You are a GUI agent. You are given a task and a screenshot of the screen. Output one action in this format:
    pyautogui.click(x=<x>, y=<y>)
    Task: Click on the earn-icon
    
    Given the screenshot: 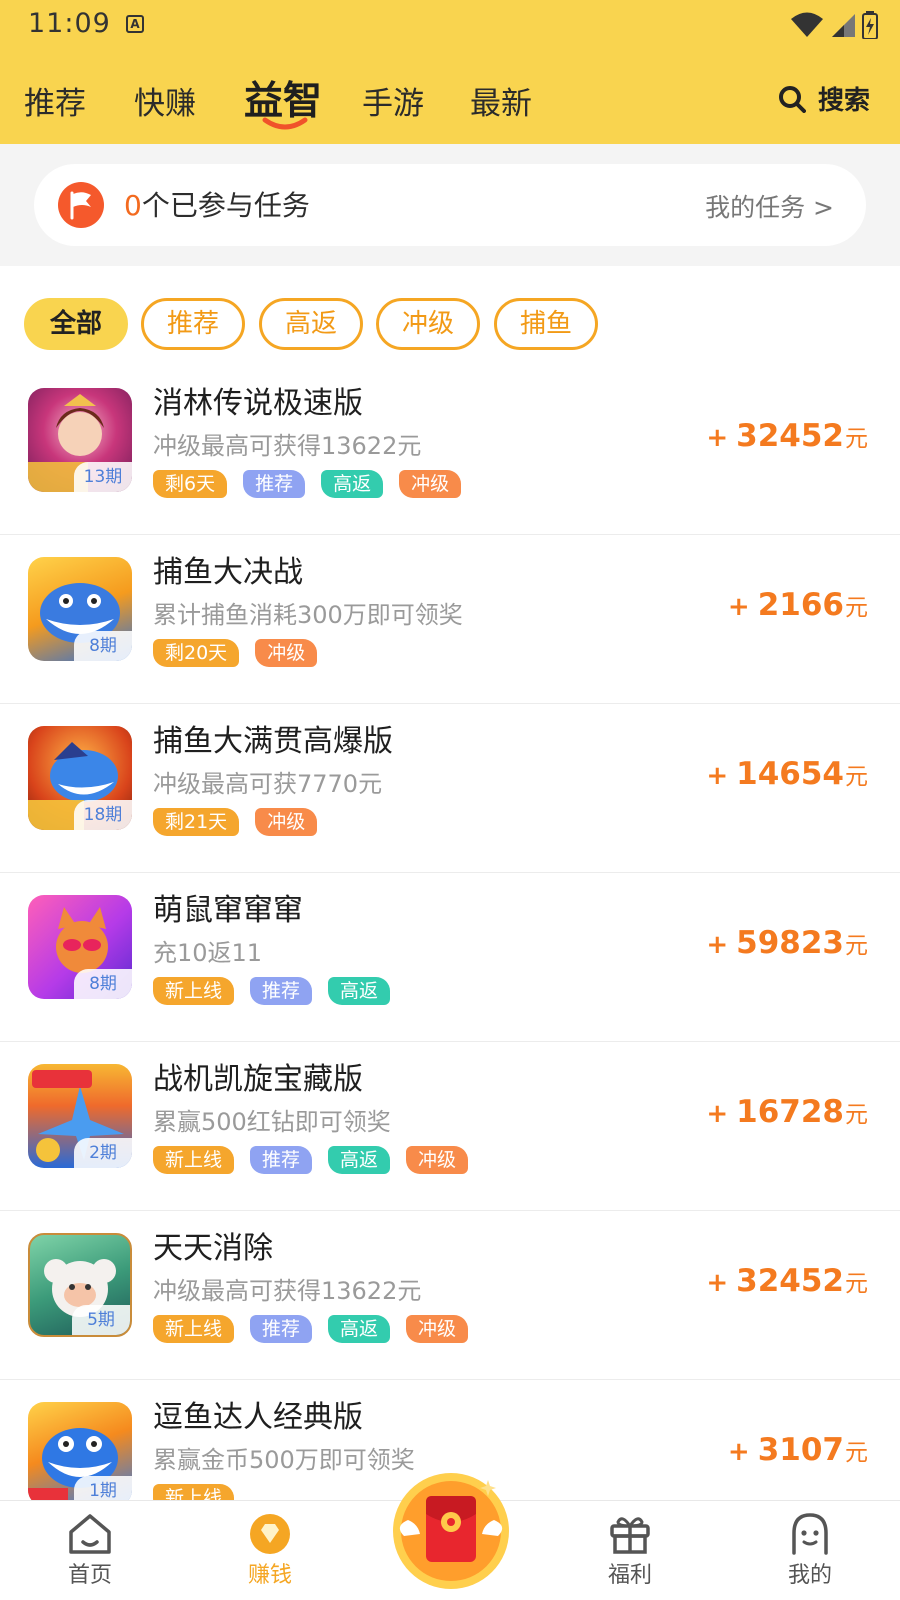 What is the action you would take?
    pyautogui.click(x=270, y=1534)
    